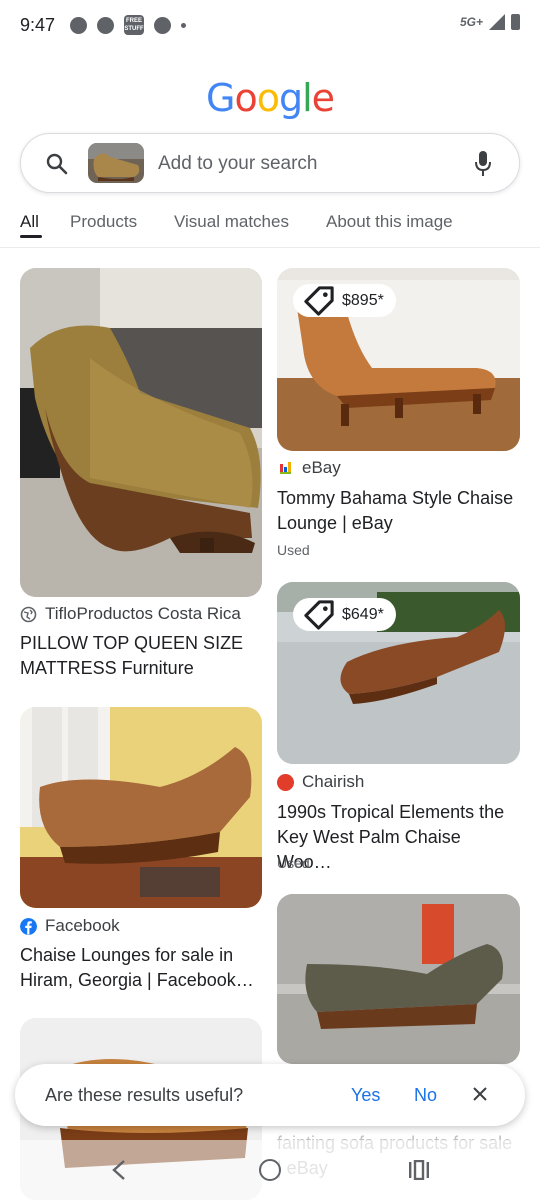 This screenshot has height=1200, width=540. I want to click on system-icons: 5G+, so click(490, 22).